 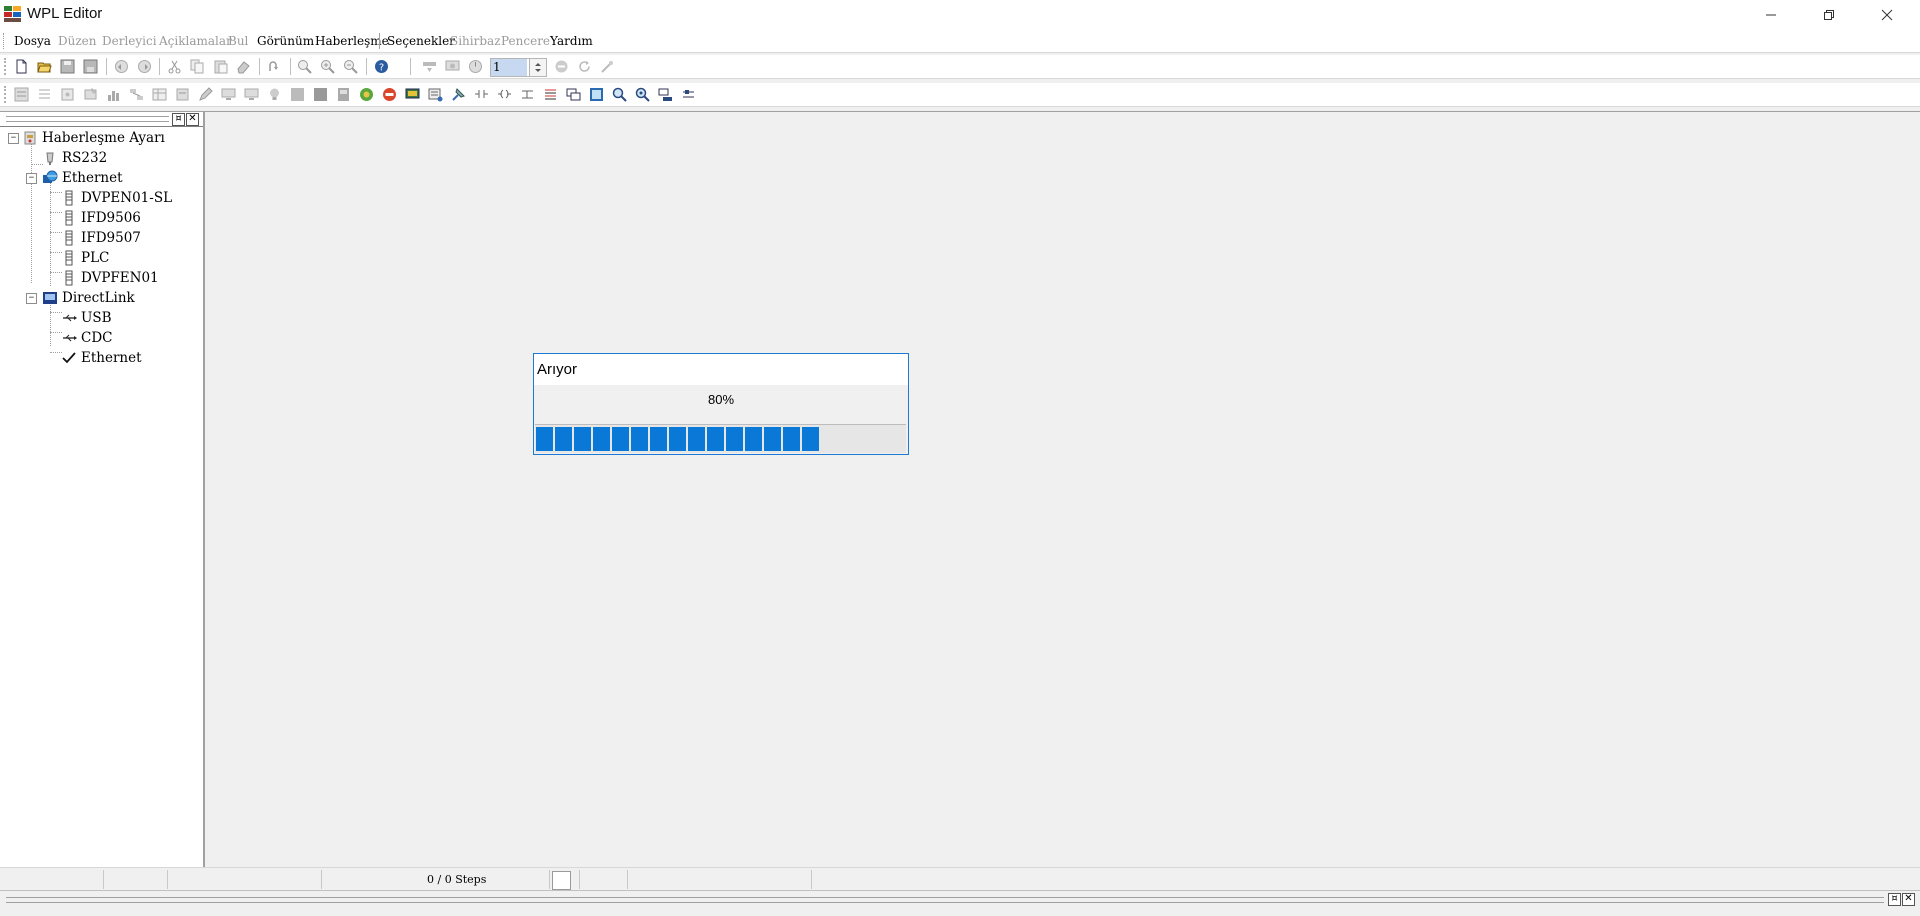 What do you see at coordinates (44, 94) in the screenshot?
I see `instruction-mode-icon` at bounding box center [44, 94].